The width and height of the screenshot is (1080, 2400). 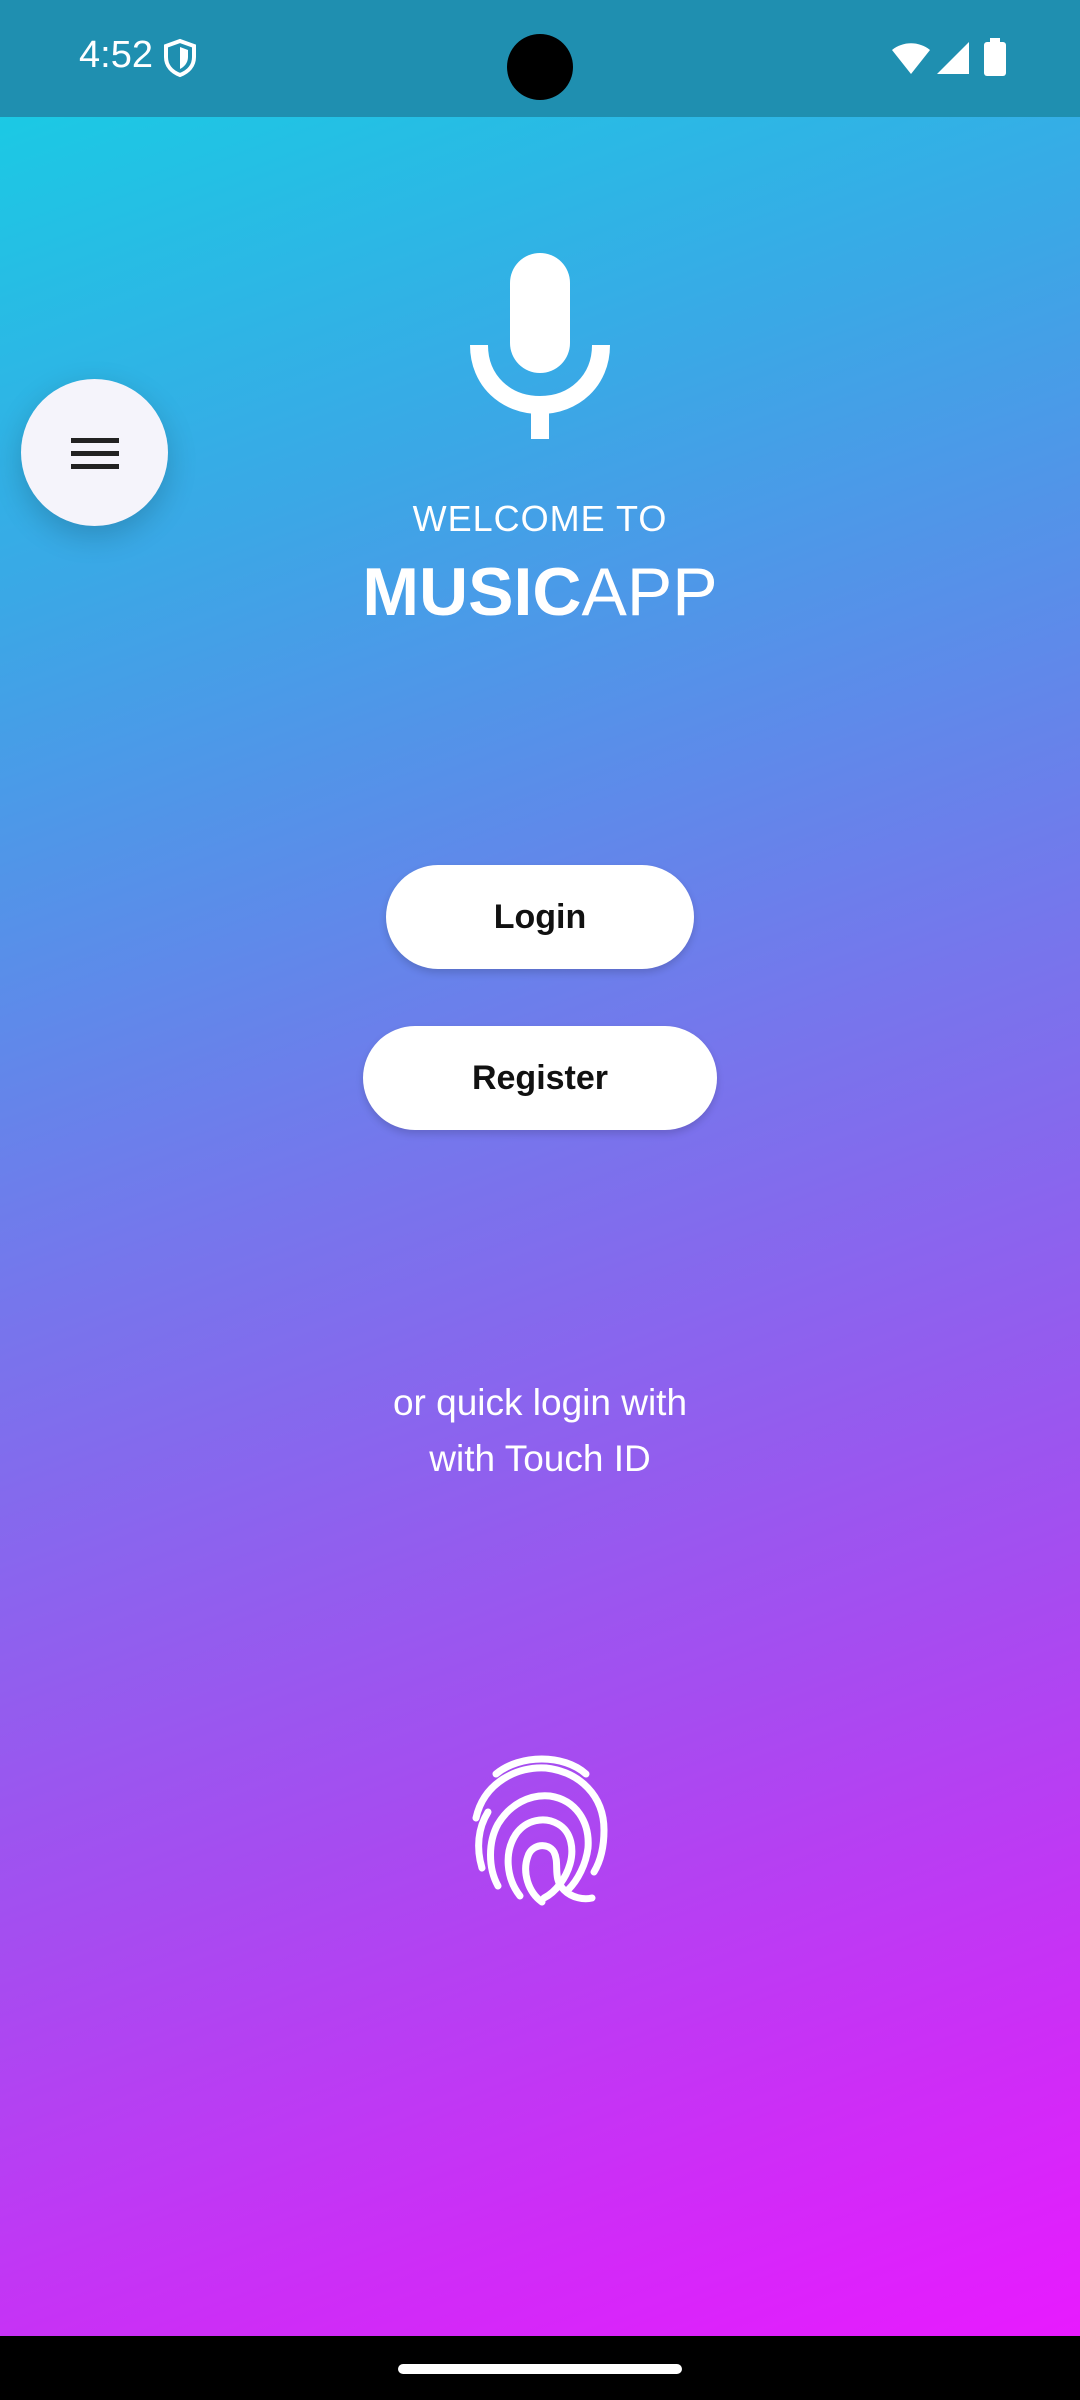 I want to click on app-name: MUSICAPP, so click(x=540, y=592).